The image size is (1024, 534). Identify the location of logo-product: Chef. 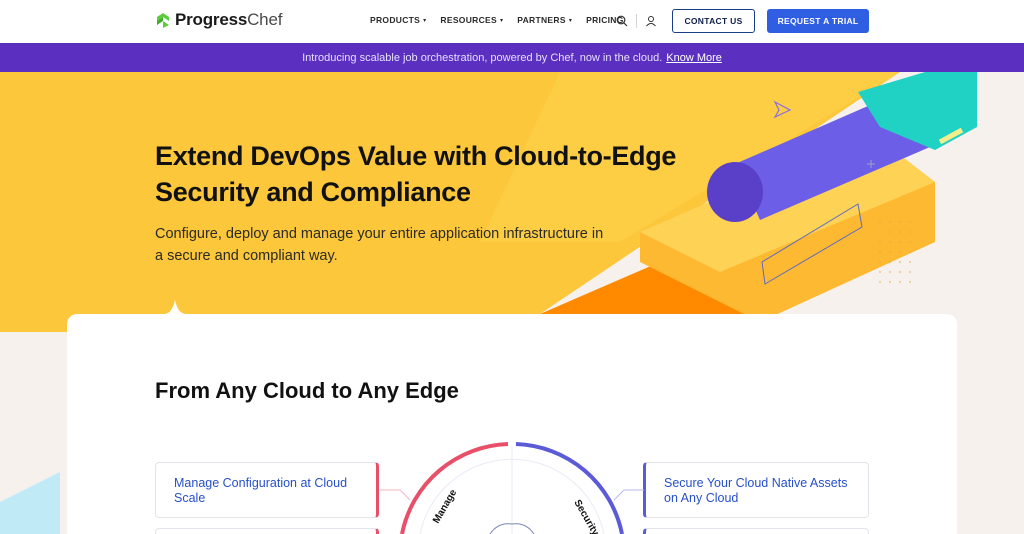
(265, 19).